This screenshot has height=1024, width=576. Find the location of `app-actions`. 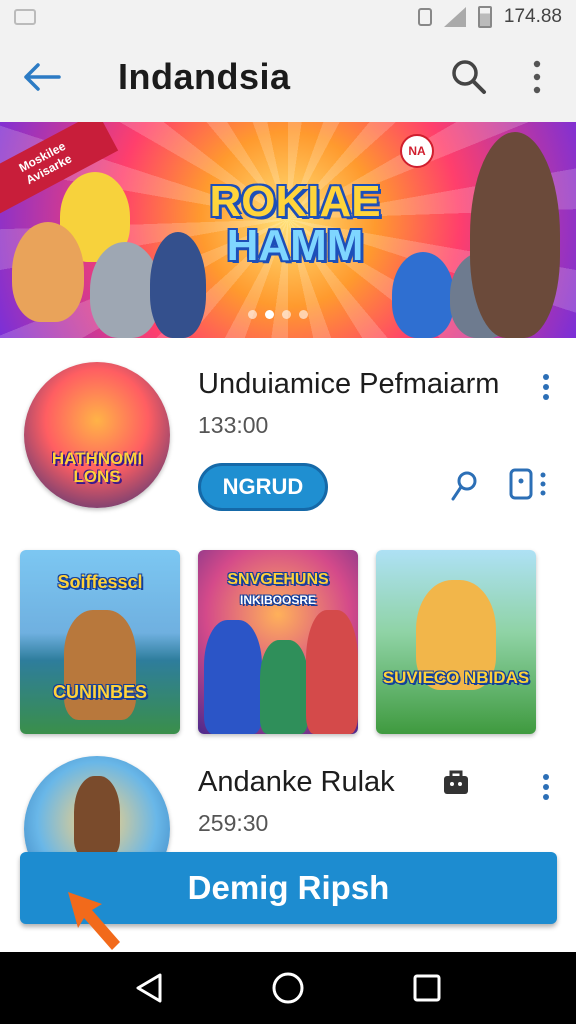

app-actions is located at coordinates (503, 77).